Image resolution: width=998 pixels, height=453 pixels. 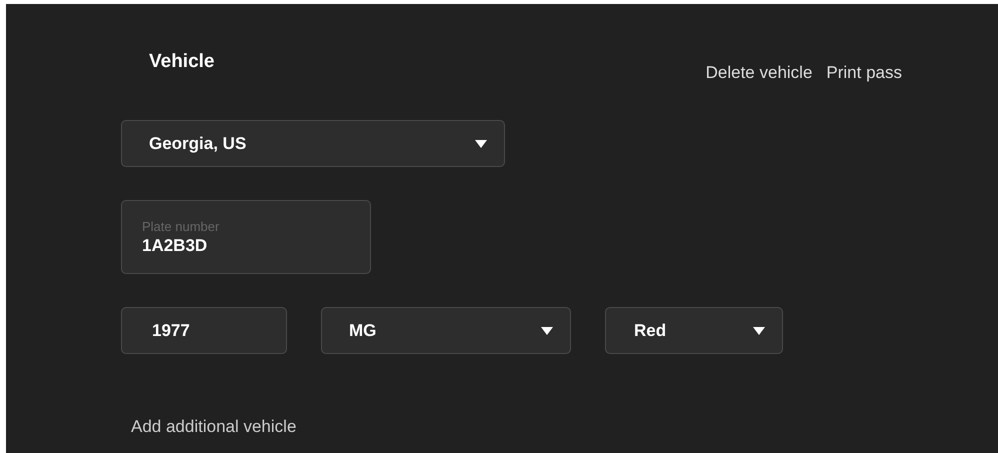 I want to click on action-link: Print pass, so click(x=864, y=73).